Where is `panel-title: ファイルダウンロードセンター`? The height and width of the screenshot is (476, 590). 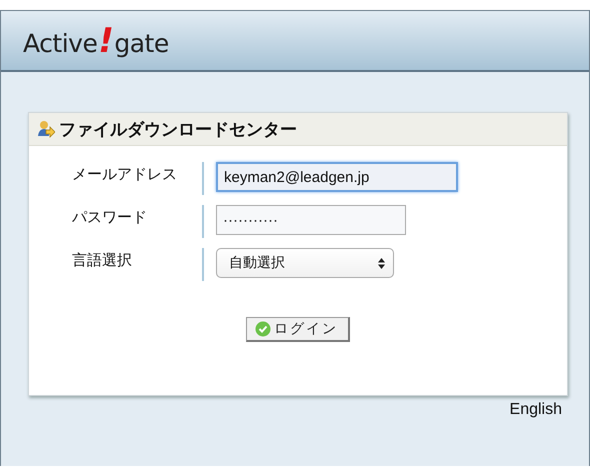
panel-title: ファイルダウンロードセンター is located at coordinates (178, 129).